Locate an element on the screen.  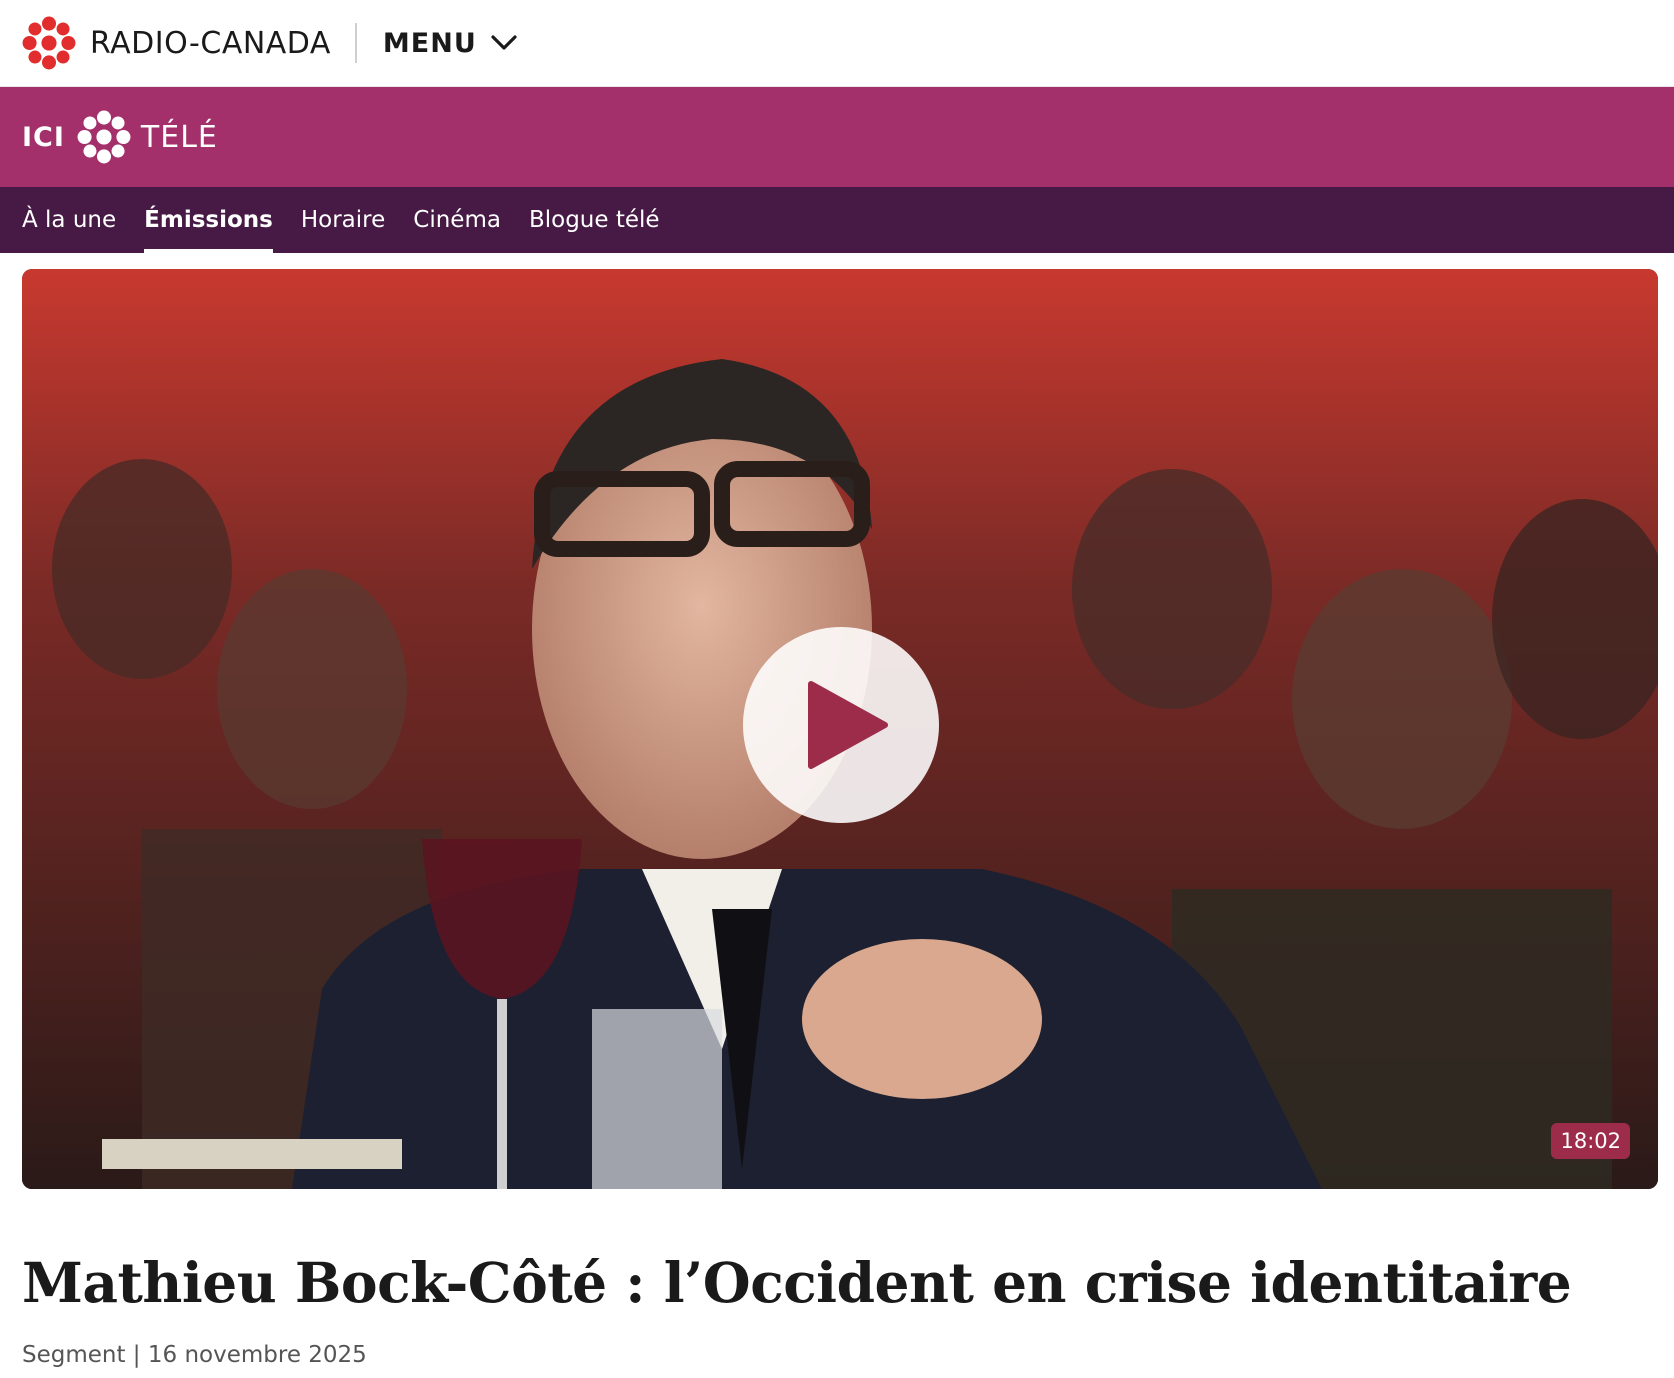
divider is located at coordinates (355, 43).